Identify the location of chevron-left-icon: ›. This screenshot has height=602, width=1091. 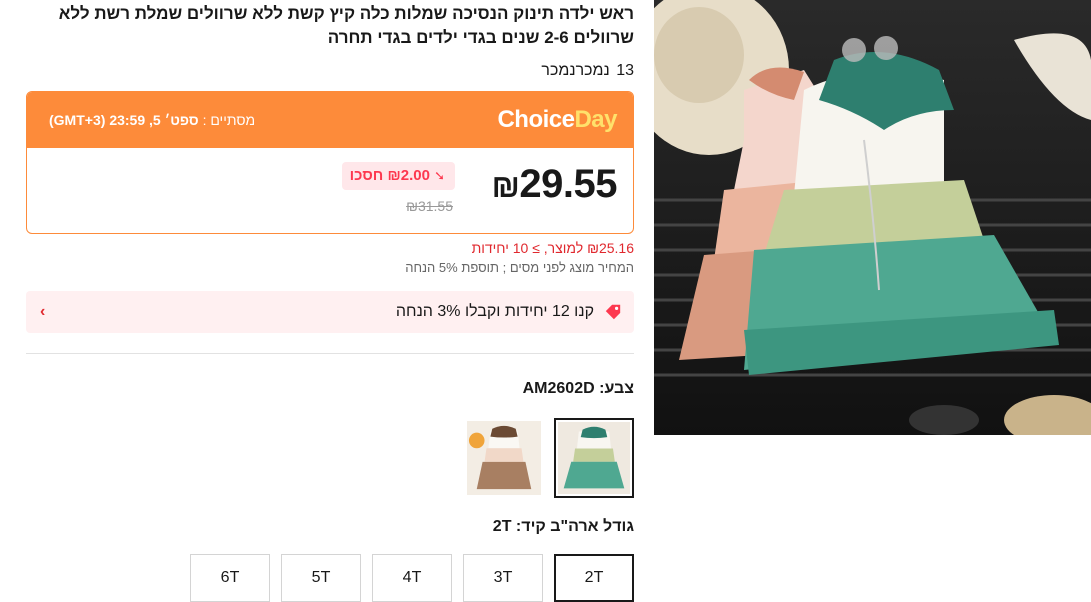
(42, 312).